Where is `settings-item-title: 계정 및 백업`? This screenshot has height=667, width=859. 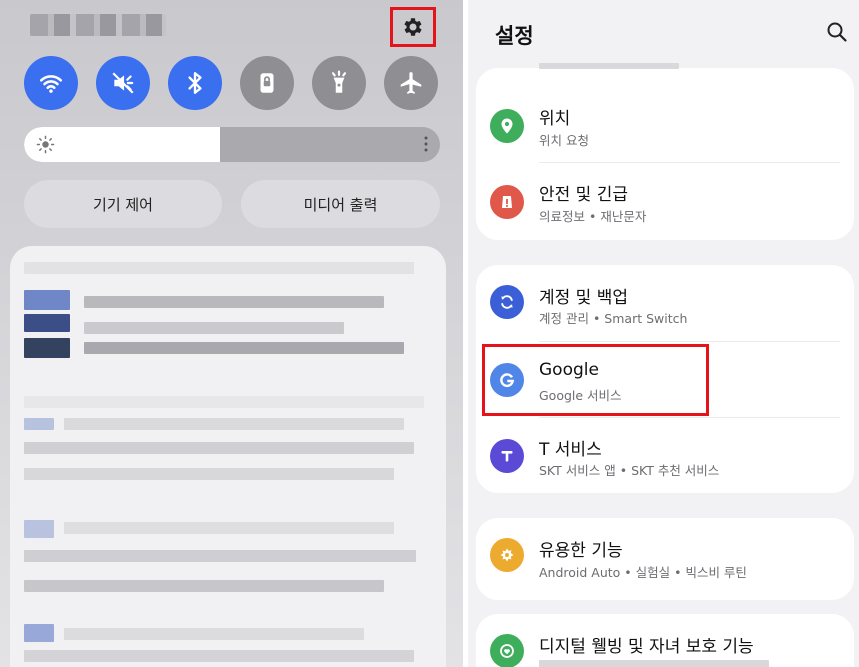 settings-item-title: 계정 및 백업 is located at coordinates (584, 298).